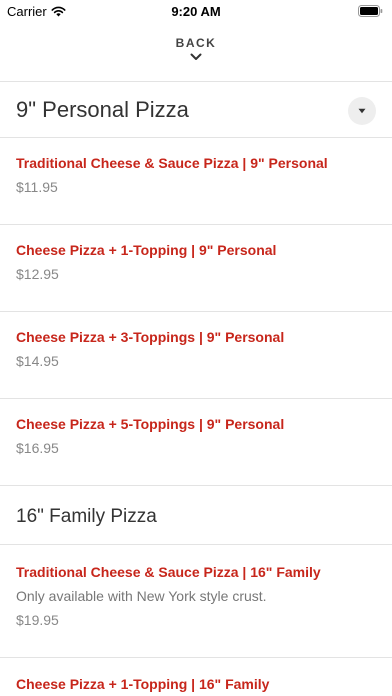  I want to click on section-title: 9" Personal Pizza, so click(102, 109).